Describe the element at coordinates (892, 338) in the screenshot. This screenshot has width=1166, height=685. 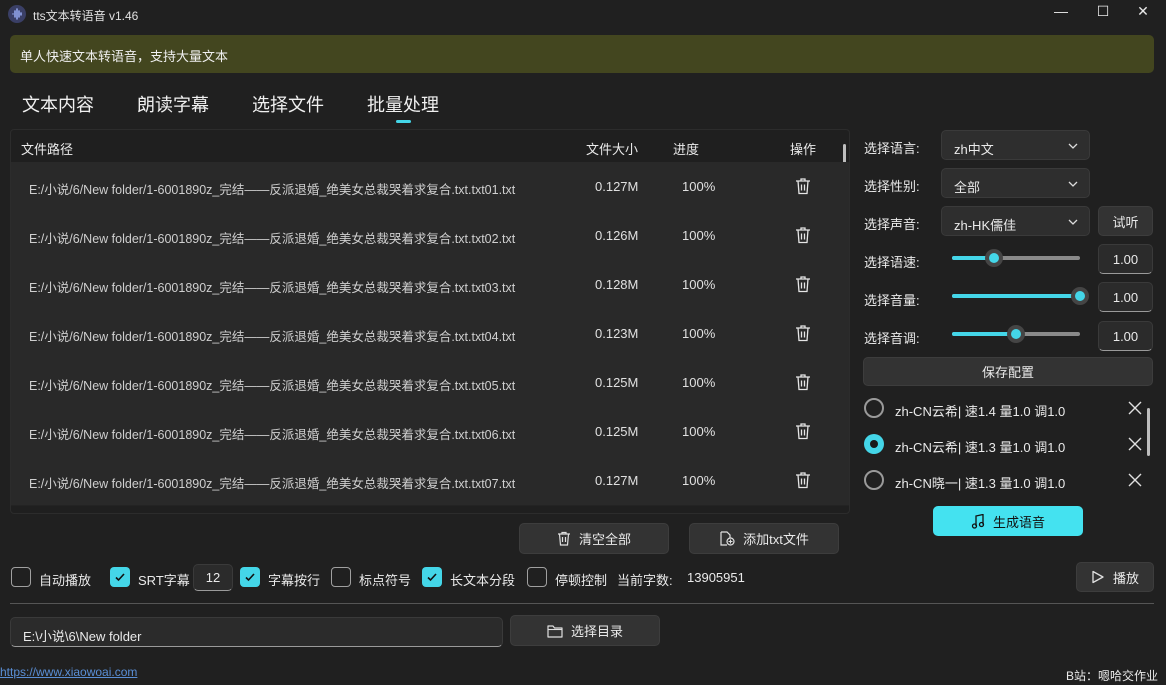
I see `pitch-label: 选择音调:` at that location.